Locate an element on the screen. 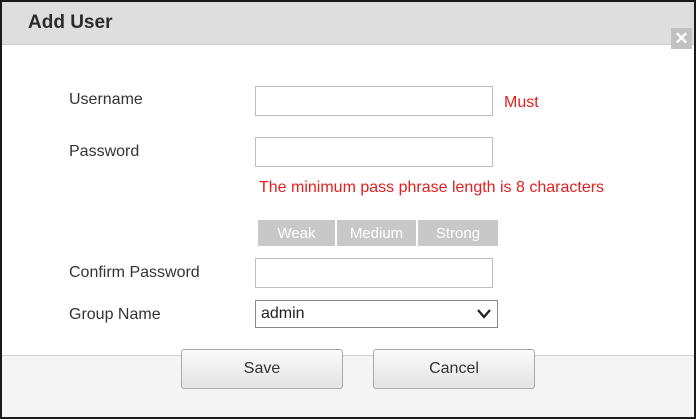  confirm-password-label: Confirm Password is located at coordinates (134, 272).